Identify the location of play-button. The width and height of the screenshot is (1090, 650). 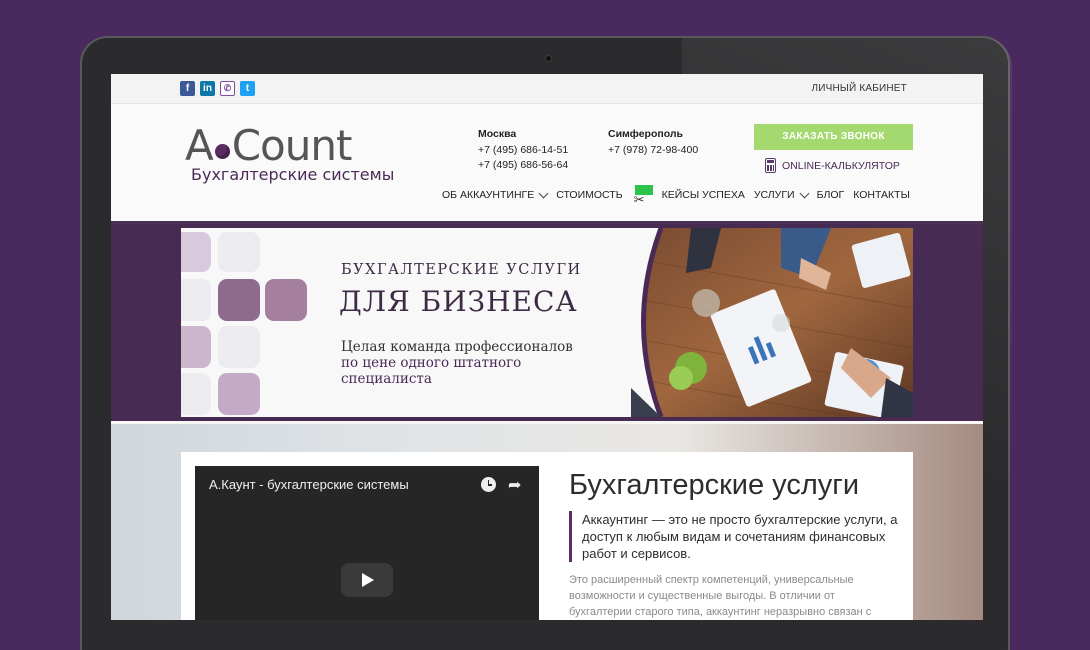
(367, 580).